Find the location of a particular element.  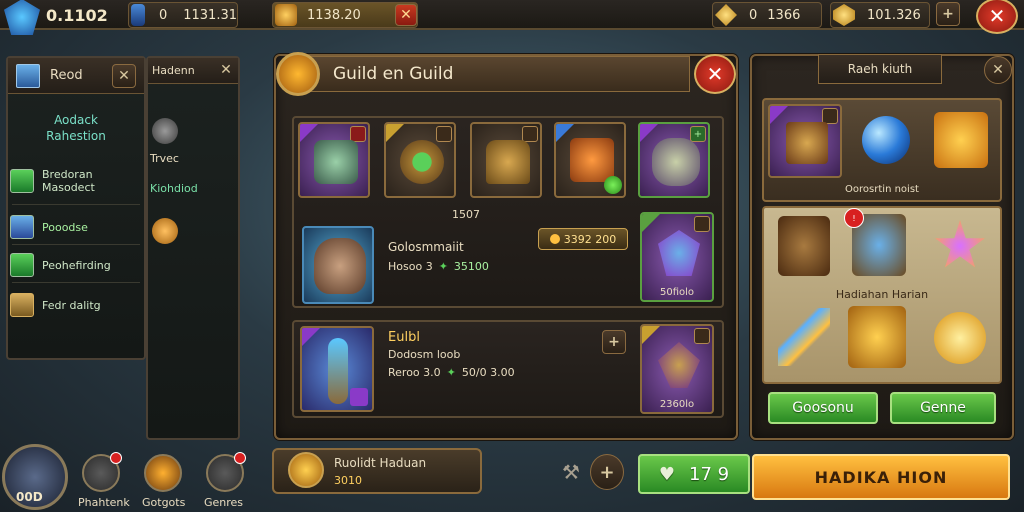

item-slot-armor is located at coordinates (334, 160).